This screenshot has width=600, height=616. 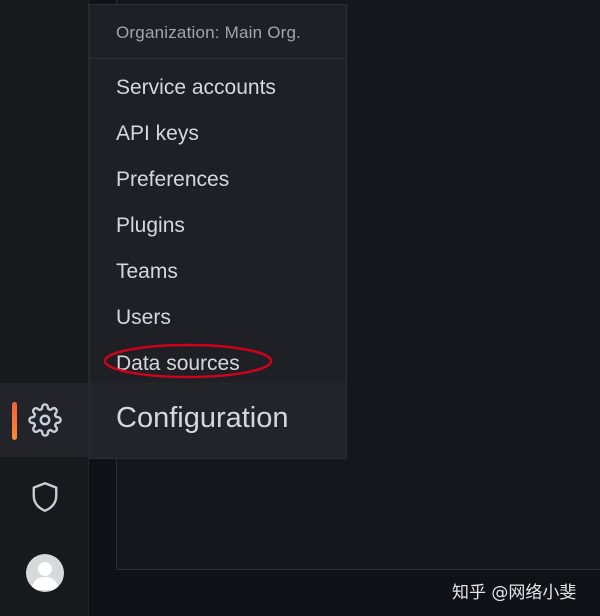 I want to click on menu-item-plugins: Plugins, so click(x=218, y=225).